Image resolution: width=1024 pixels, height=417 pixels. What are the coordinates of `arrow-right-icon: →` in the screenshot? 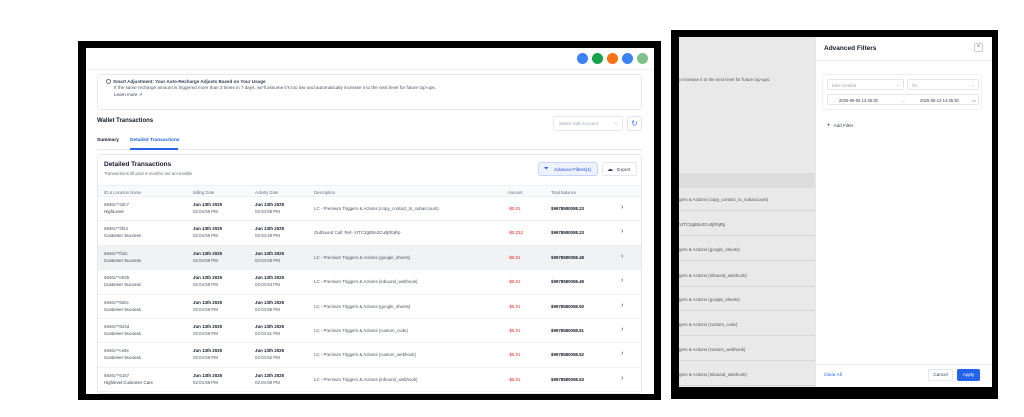 It's located at (903, 100).